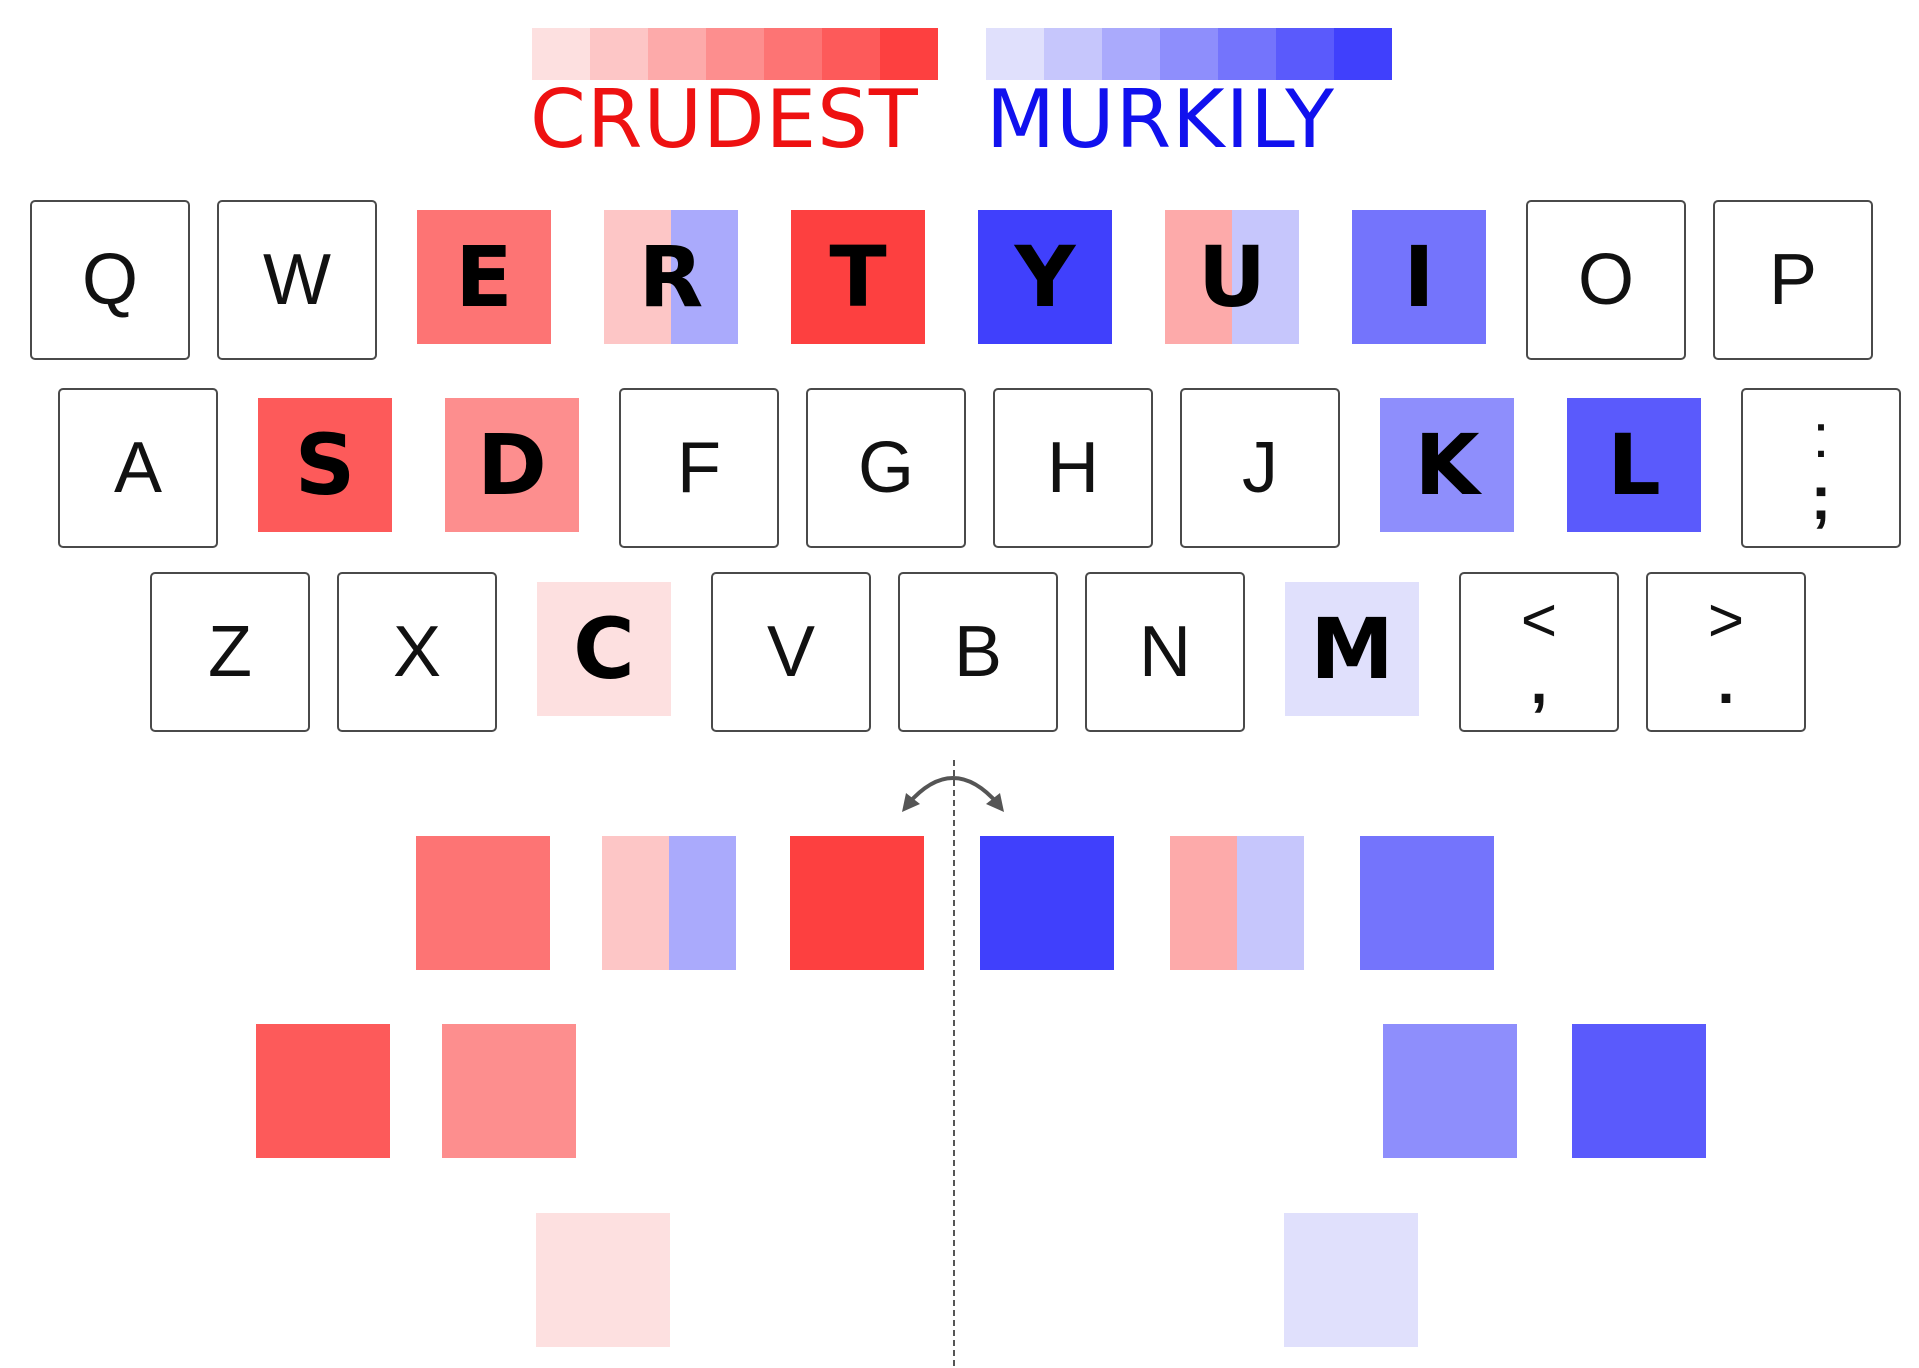  I want to click on key-upper-label: :, so click(1821, 436).